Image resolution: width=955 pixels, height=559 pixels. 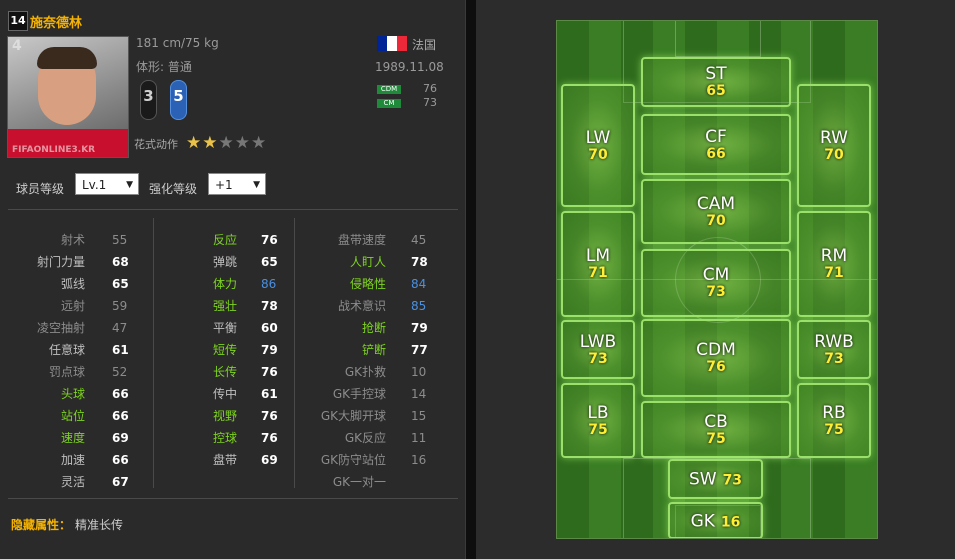 I want to click on stat-value: 69, so click(x=269, y=460).